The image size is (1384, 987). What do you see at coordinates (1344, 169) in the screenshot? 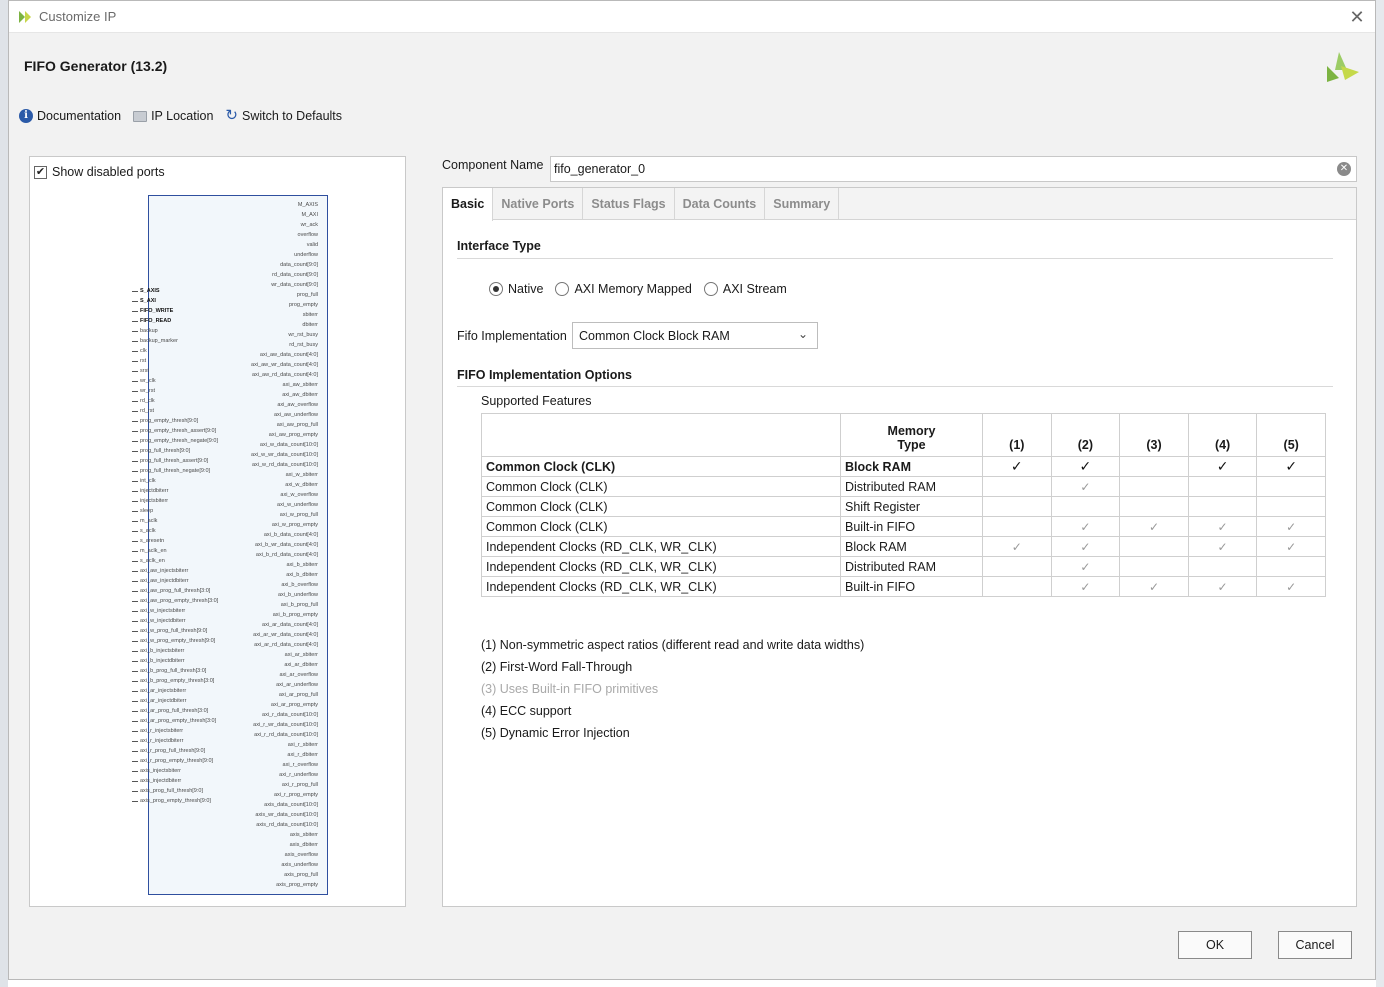
I see `clear-icon: ✕` at bounding box center [1344, 169].